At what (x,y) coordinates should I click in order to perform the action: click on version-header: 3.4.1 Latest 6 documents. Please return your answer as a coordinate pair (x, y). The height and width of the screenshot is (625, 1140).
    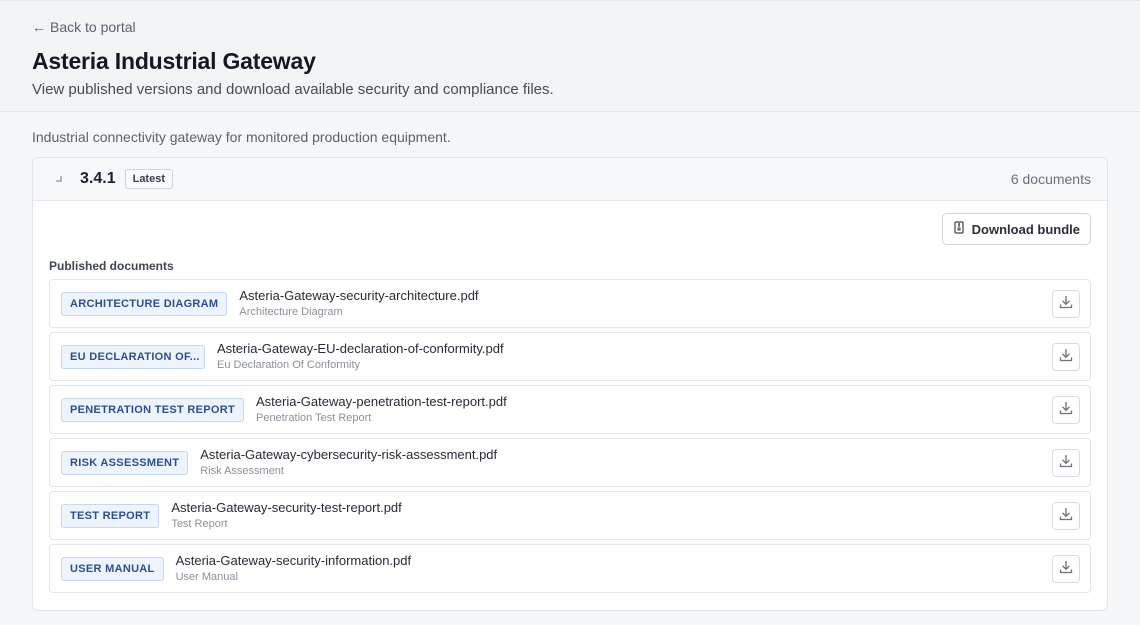
    Looking at the image, I should click on (570, 179).